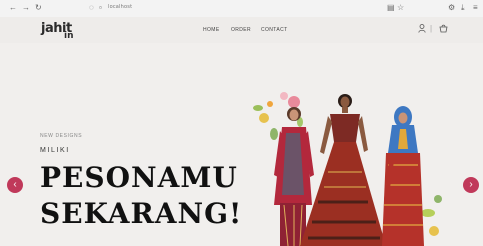 The width and height of the screenshot is (483, 246). I want to click on bookmark-star-icon: ☆, so click(400, 8).